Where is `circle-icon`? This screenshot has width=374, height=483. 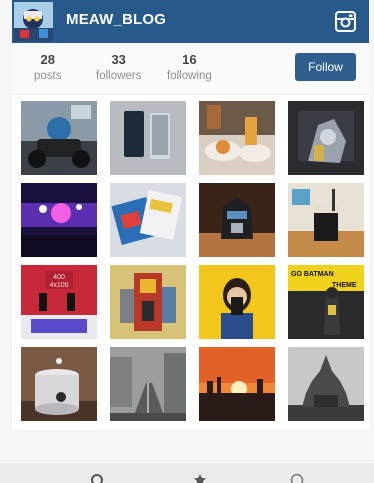 circle-icon is located at coordinates (297, 478).